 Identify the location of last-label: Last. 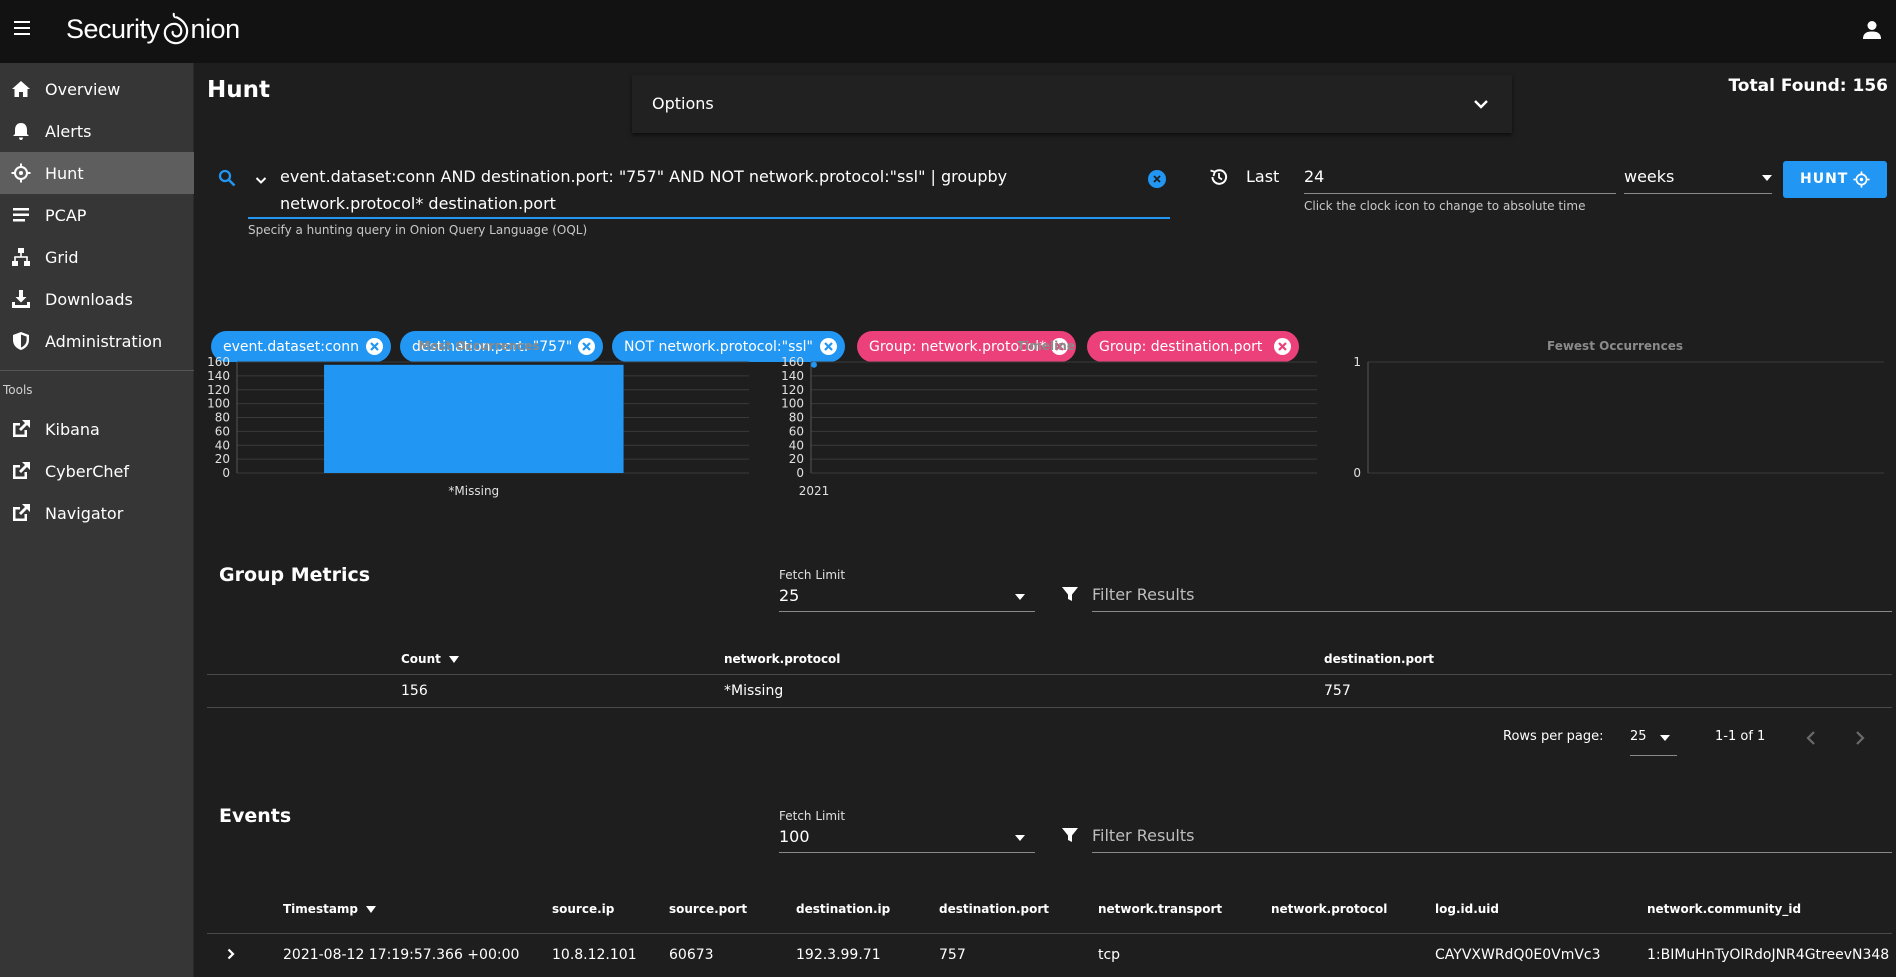
(1263, 176).